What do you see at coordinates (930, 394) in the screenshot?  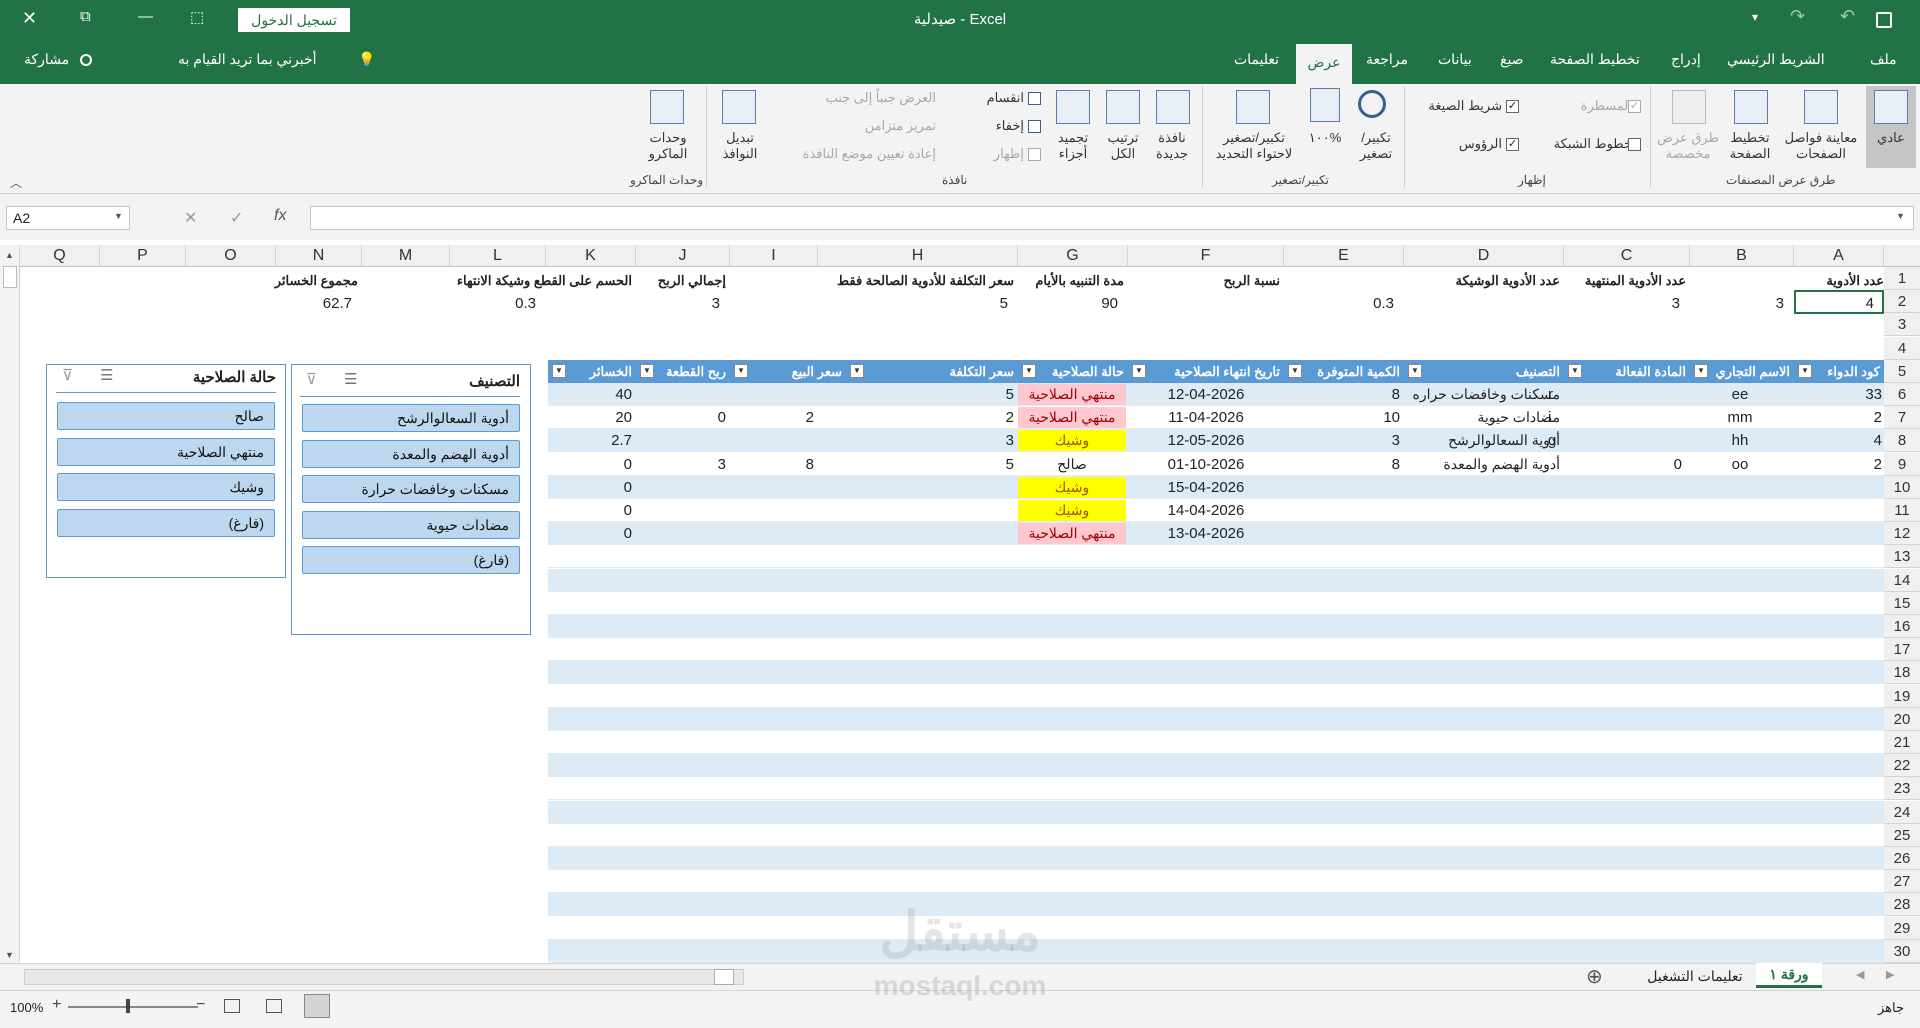 I see `cell-cost: 5` at bounding box center [930, 394].